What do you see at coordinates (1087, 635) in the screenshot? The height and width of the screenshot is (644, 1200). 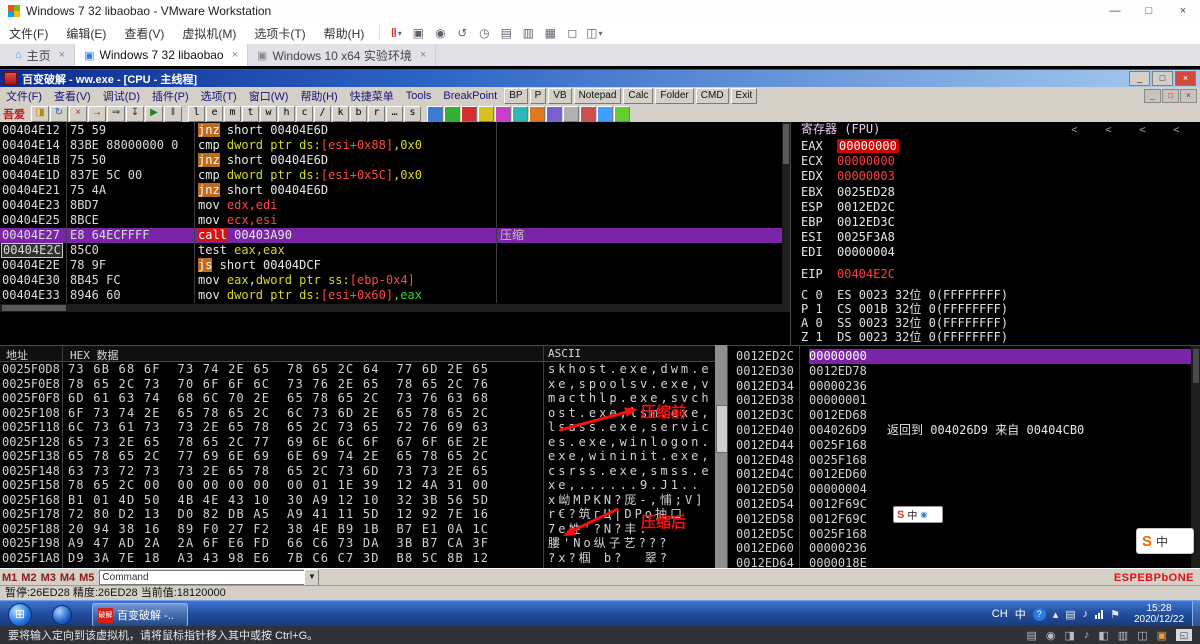 I see `sound-icon: ♪` at bounding box center [1087, 635].